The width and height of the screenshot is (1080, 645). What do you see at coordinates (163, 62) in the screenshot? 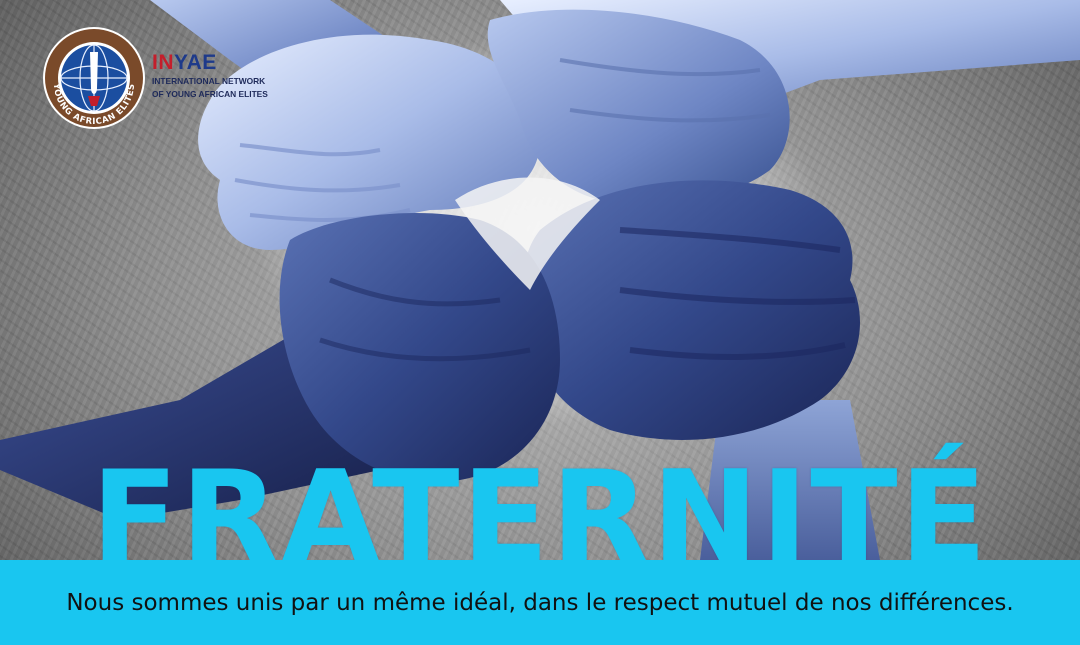
I see `brand-acronym-red: IN` at bounding box center [163, 62].